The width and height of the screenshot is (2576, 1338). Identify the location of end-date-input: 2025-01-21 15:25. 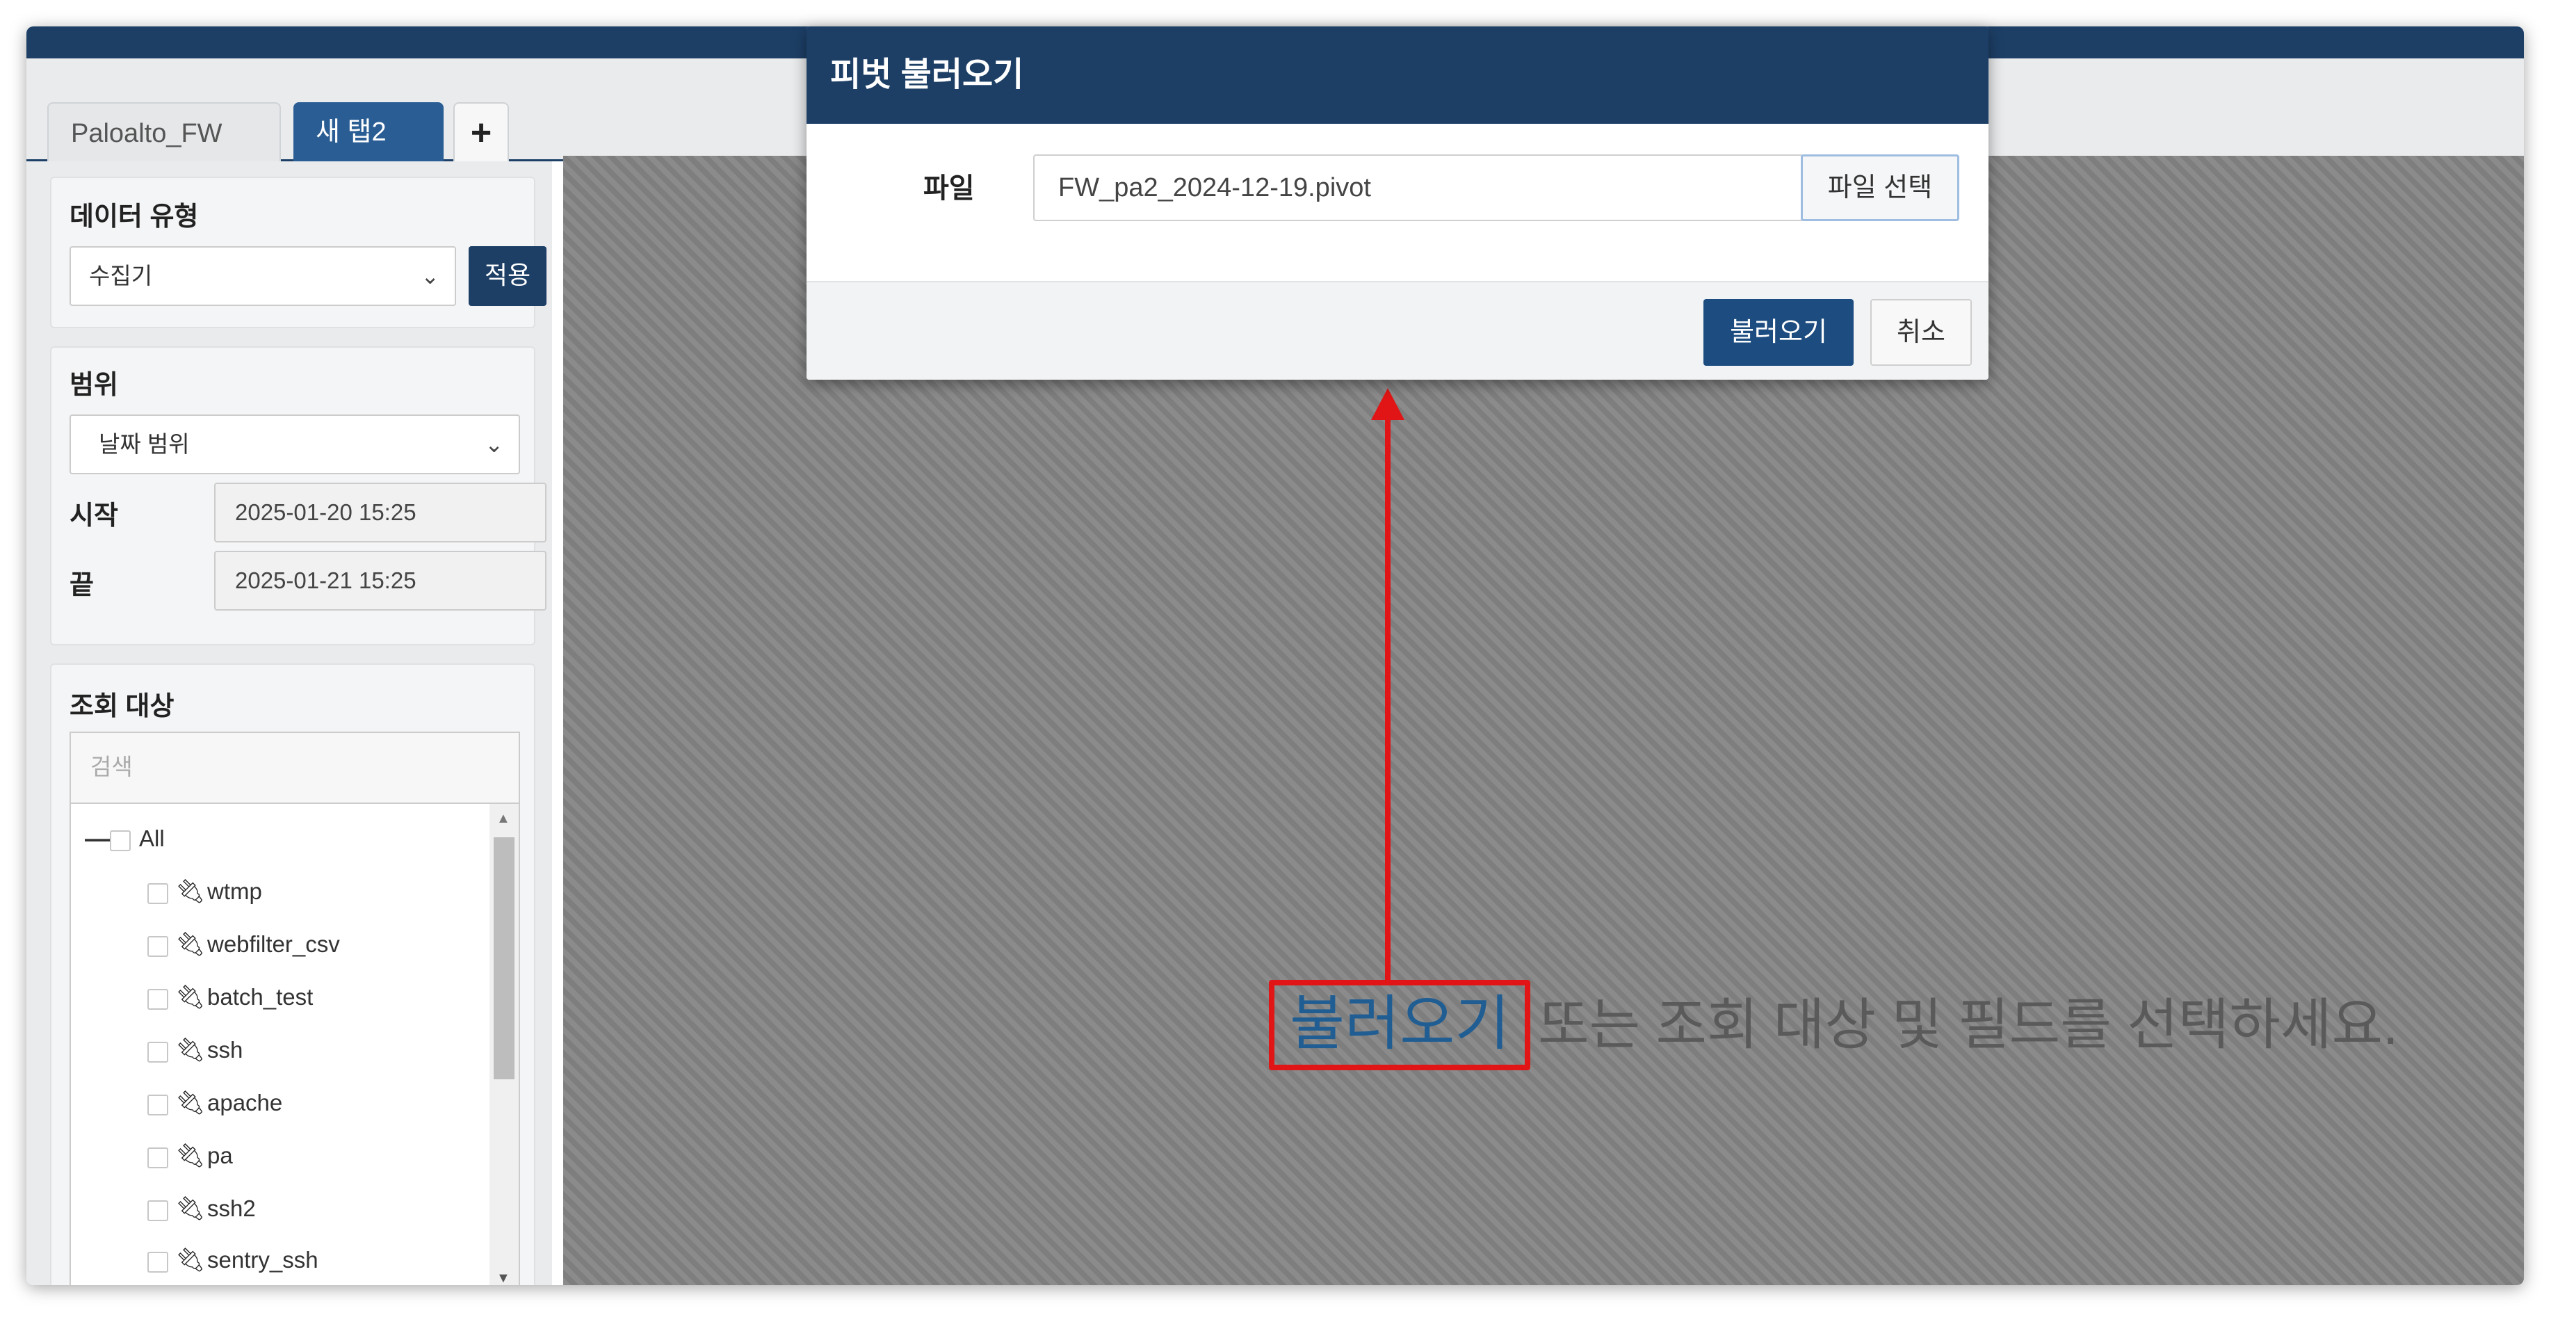
(380, 581).